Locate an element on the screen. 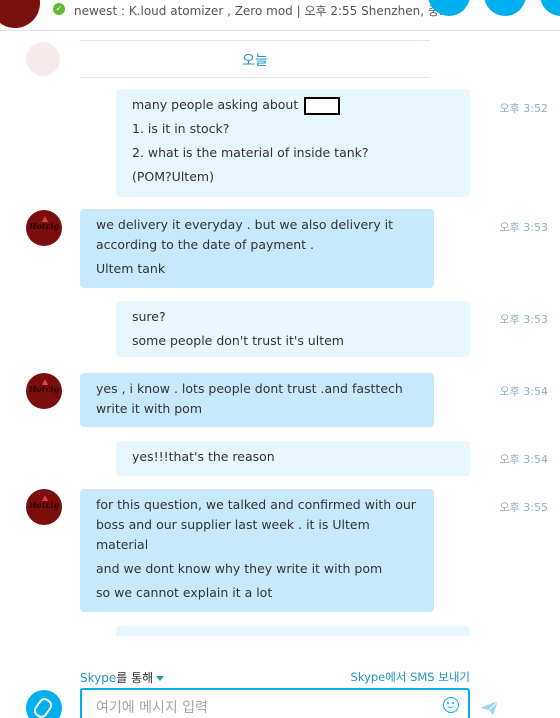  message-bubble-partial is located at coordinates (293, 631).